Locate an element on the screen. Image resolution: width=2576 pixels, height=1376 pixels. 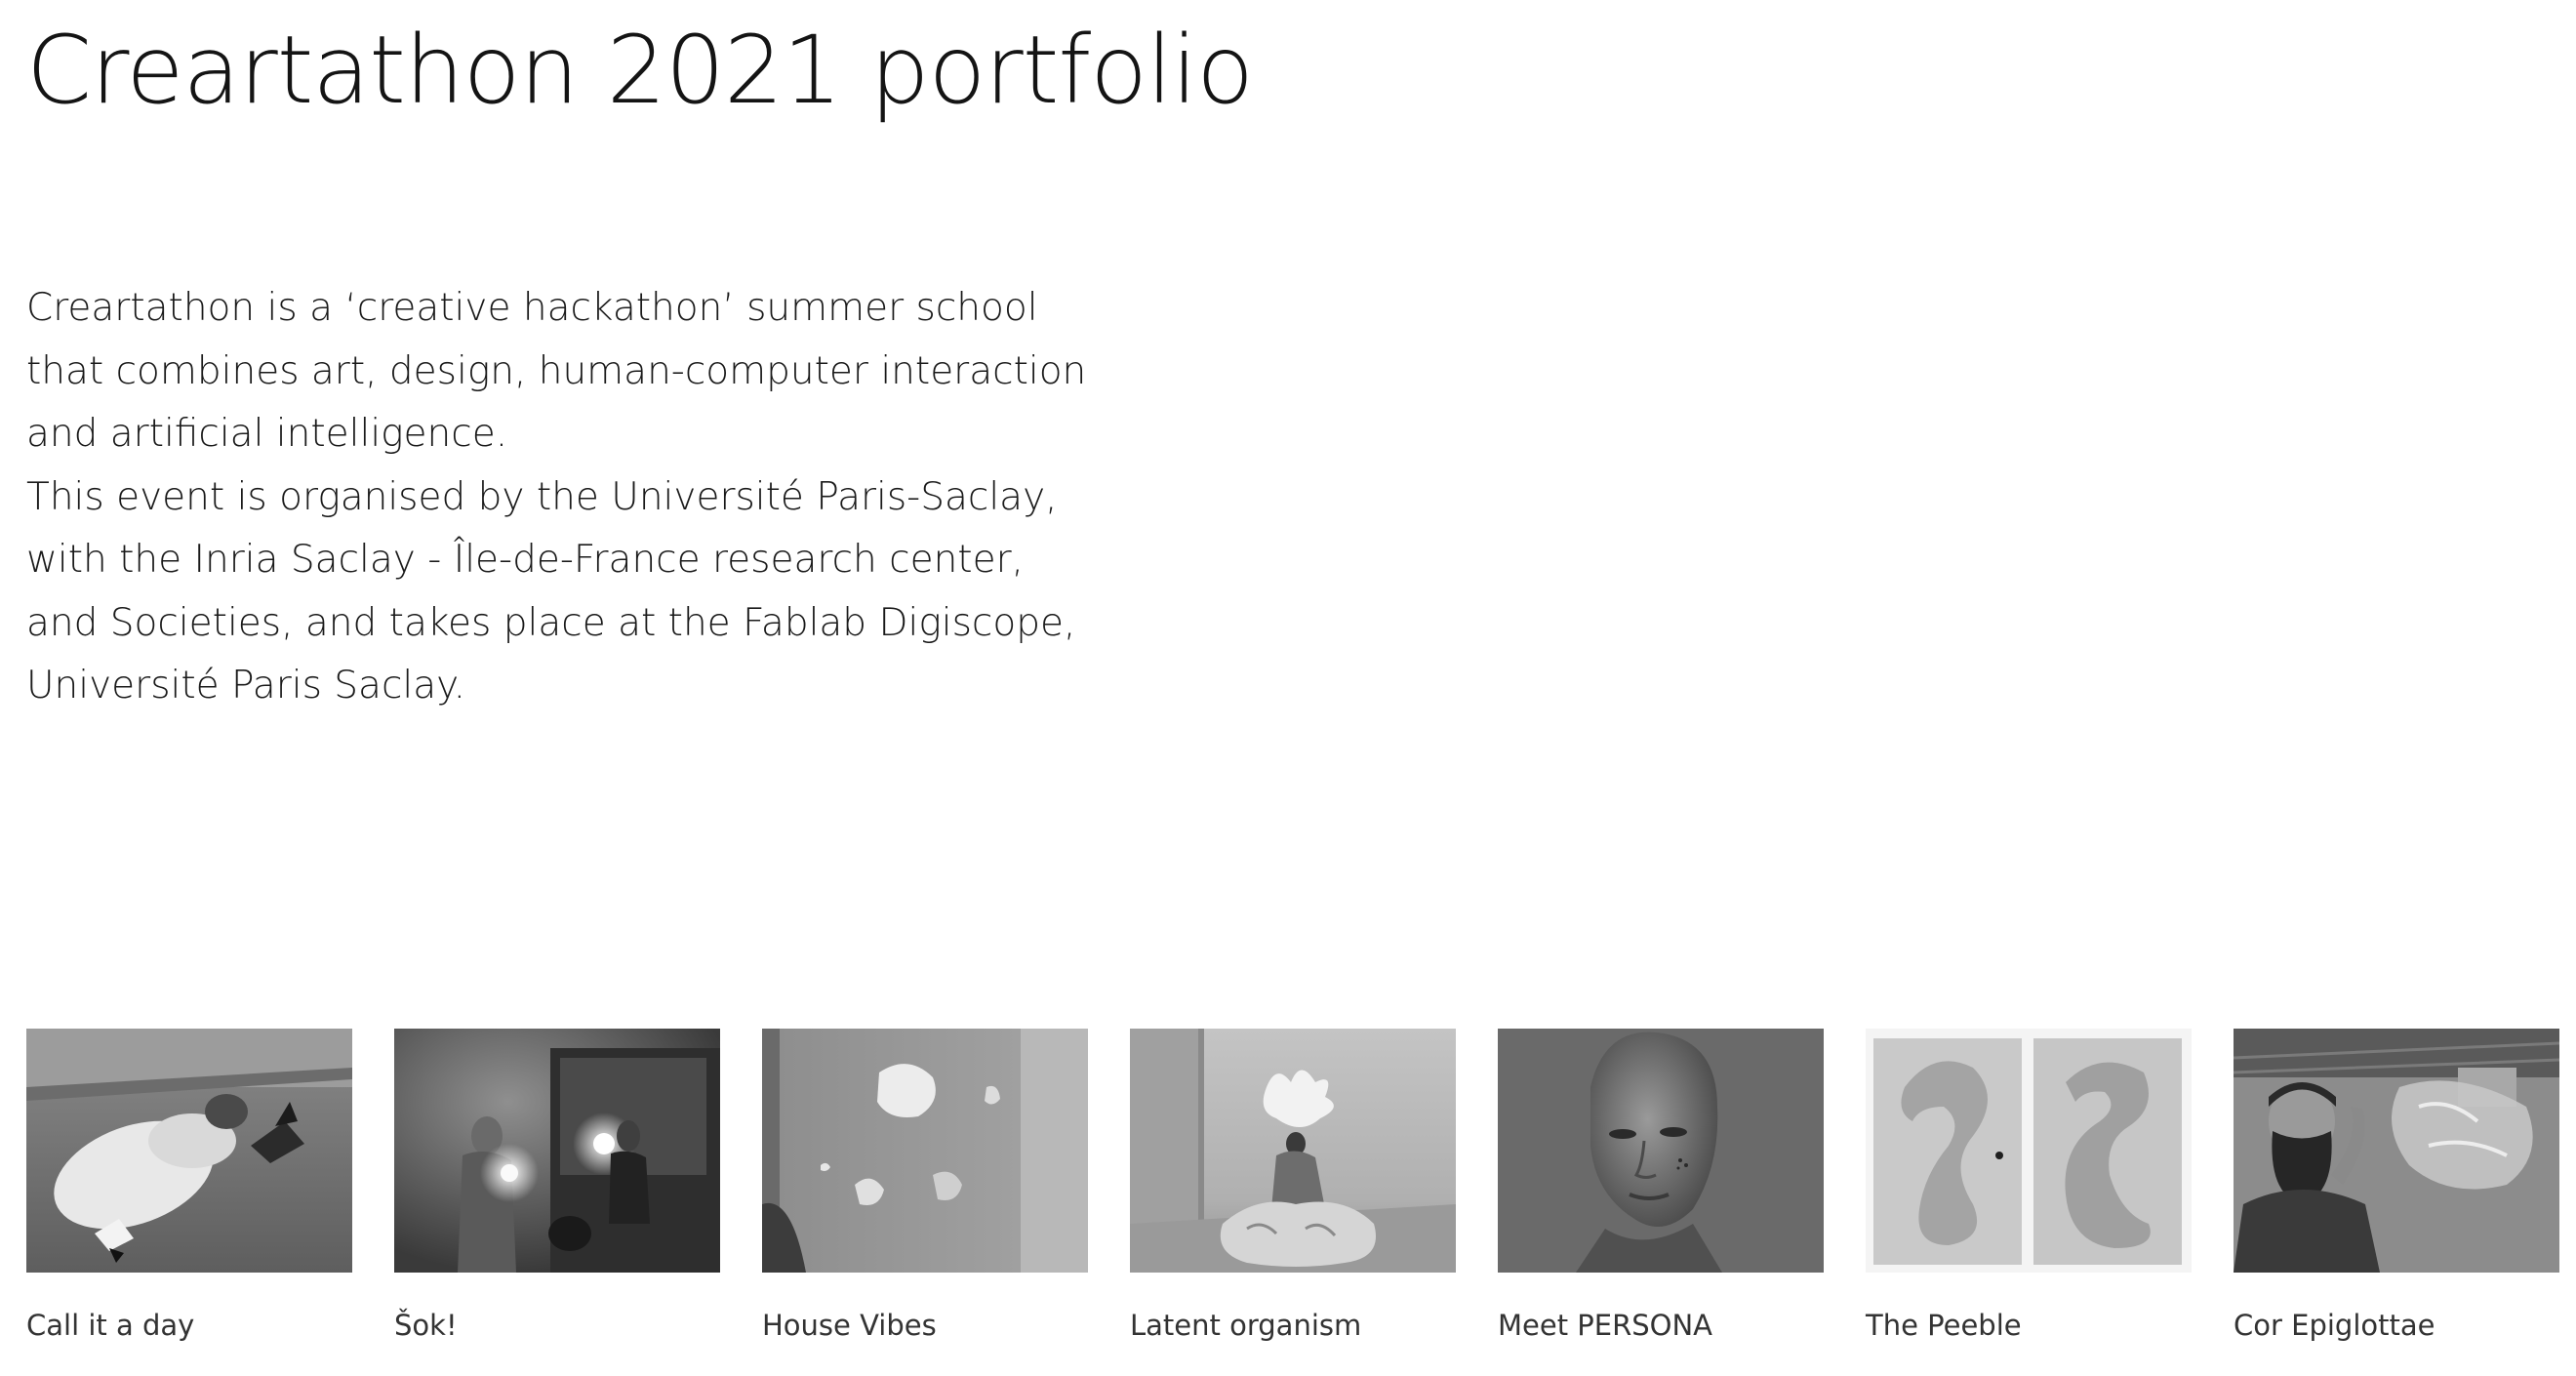
bearded-man-with-sculpture-photo is located at coordinates (2396, 1151).